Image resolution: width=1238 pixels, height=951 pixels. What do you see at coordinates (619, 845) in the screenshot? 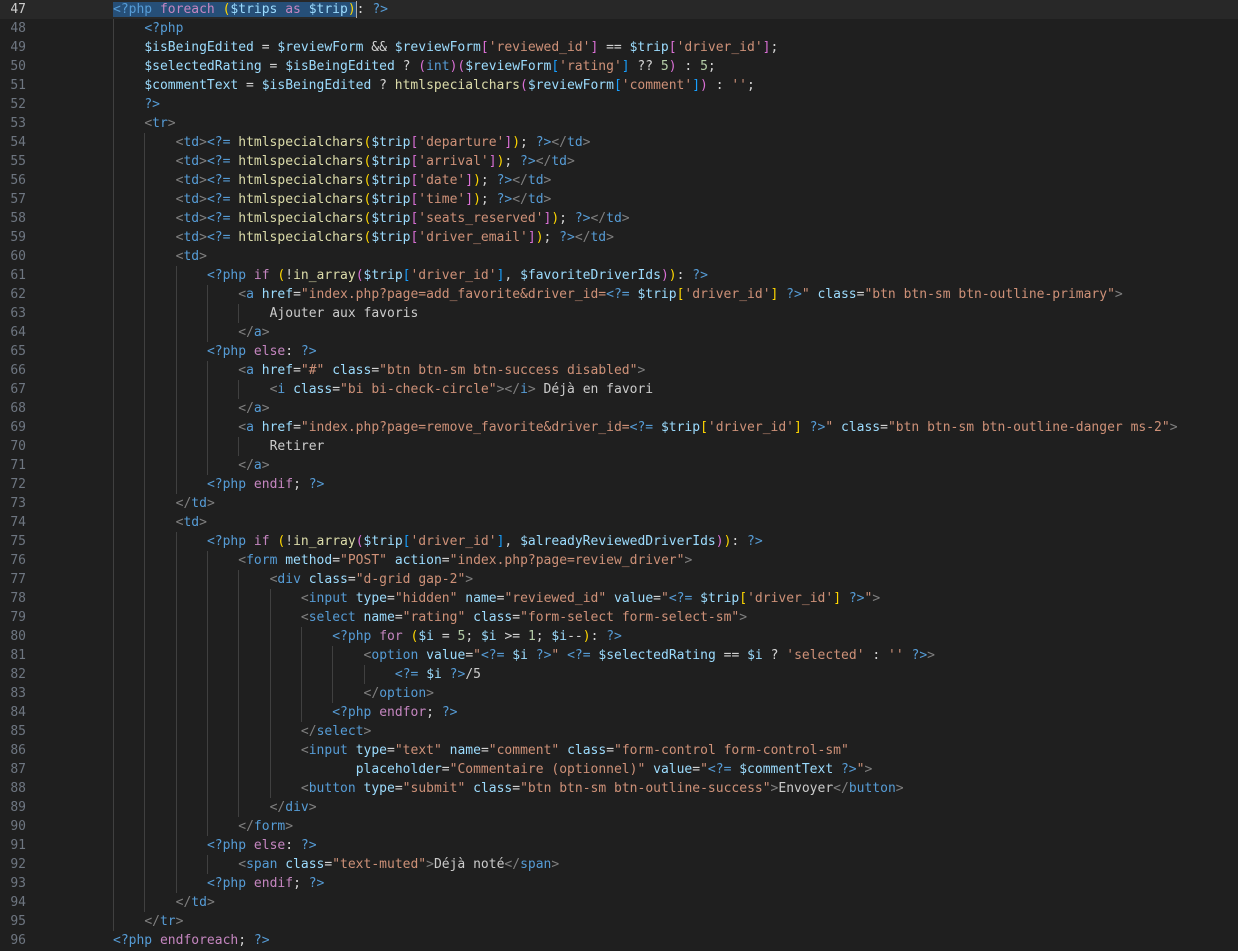
I see `code-line: 91 <?php else: ?>` at bounding box center [619, 845].